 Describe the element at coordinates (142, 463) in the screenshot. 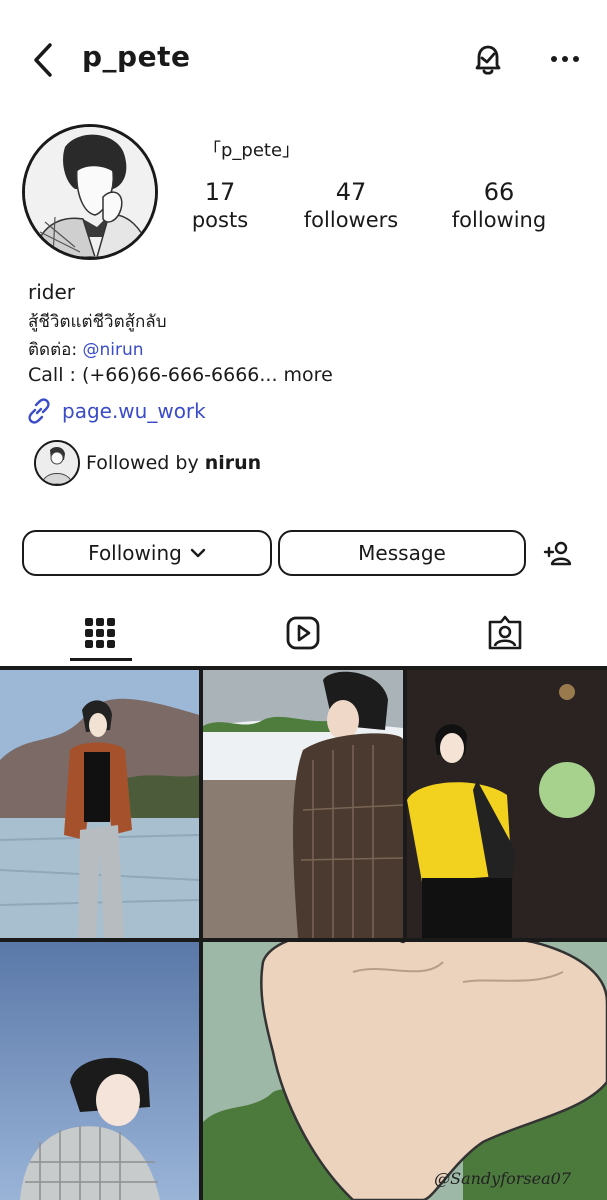

I see `followed-by-prefix: Followed by` at that location.